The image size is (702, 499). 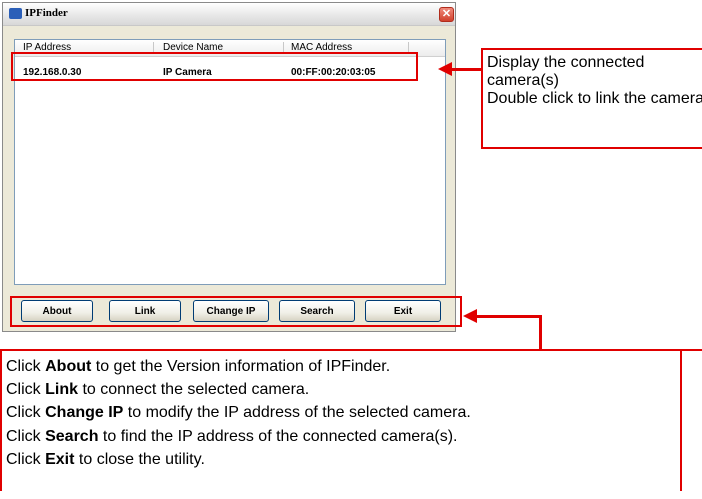 What do you see at coordinates (466, 69) in the screenshot?
I see `arrow-line-list` at bounding box center [466, 69].